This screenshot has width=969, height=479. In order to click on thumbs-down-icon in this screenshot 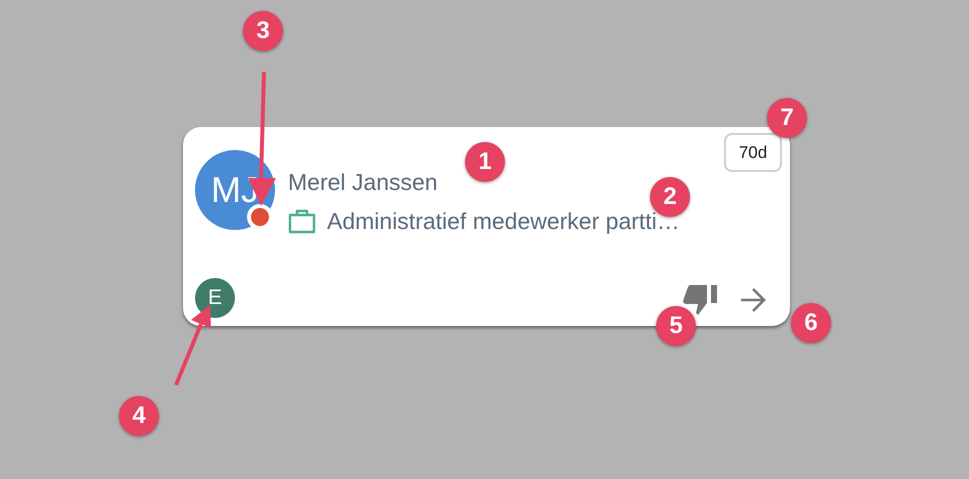, I will do `click(699, 300)`.